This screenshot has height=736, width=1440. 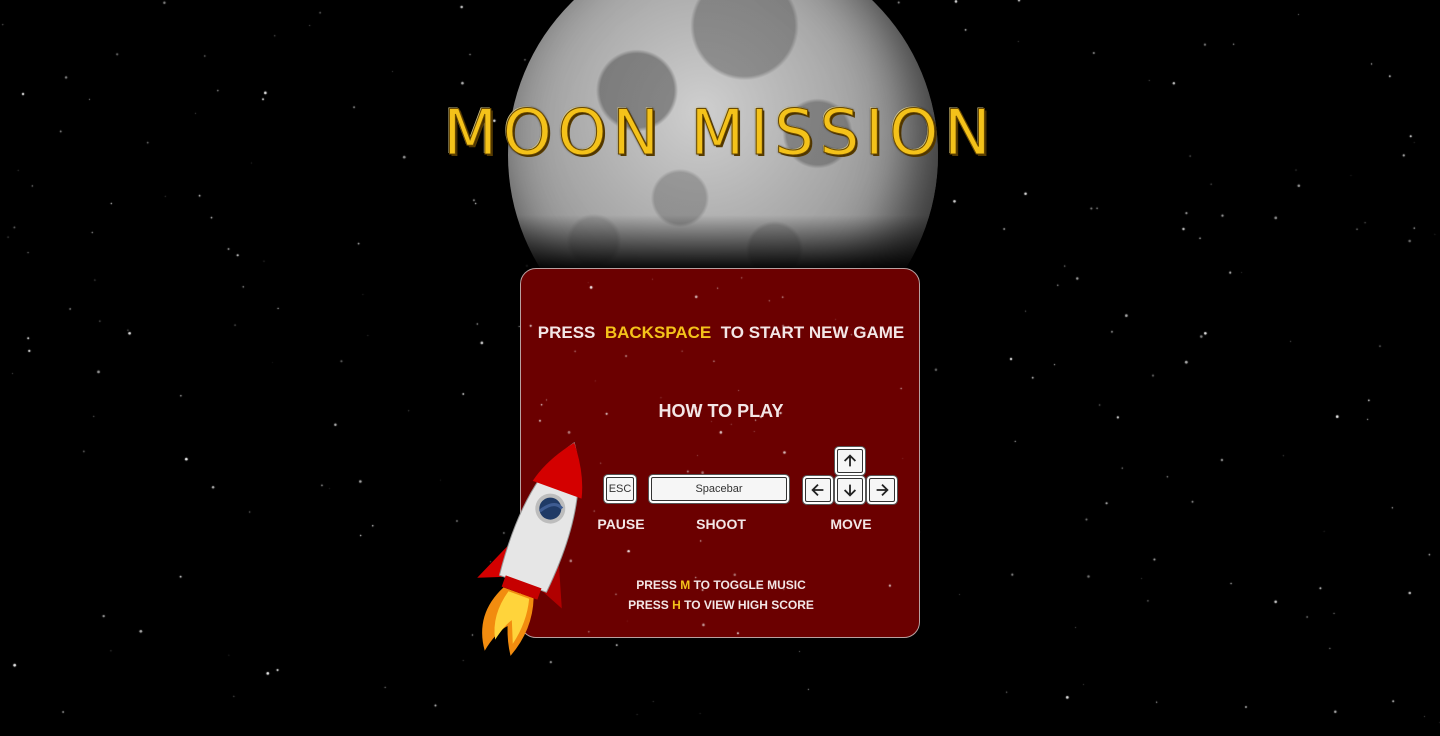 What do you see at coordinates (676, 605) in the screenshot?
I see `highscore-hint-key: H` at bounding box center [676, 605].